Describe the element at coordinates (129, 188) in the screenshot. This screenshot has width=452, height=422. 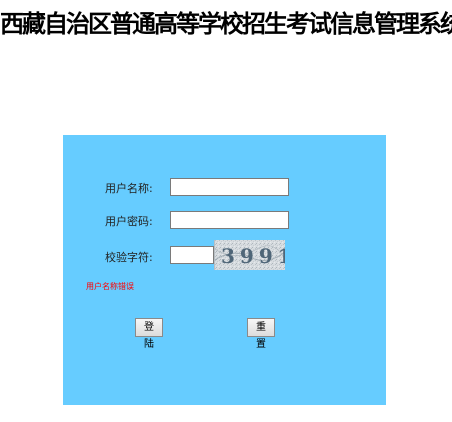
I see `username-label: 用户名称:` at that location.